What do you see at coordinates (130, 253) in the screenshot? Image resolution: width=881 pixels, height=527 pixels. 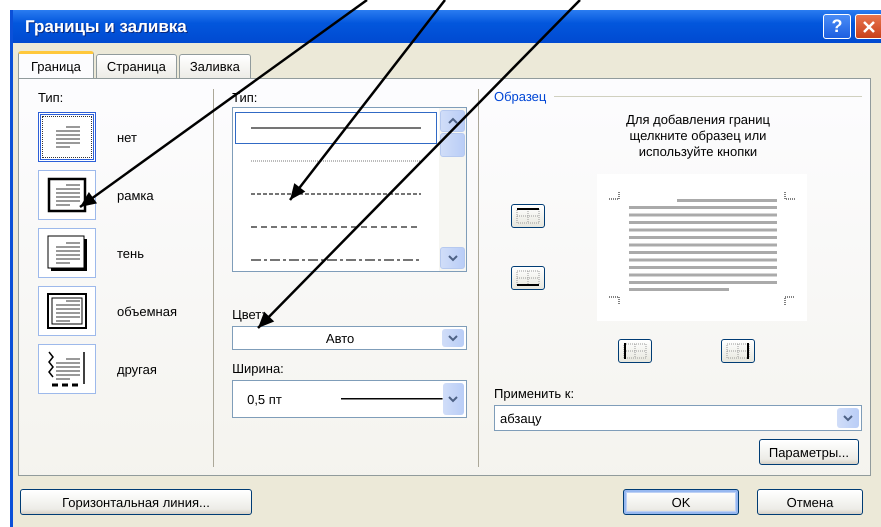 I see `setting-label: тень` at bounding box center [130, 253].